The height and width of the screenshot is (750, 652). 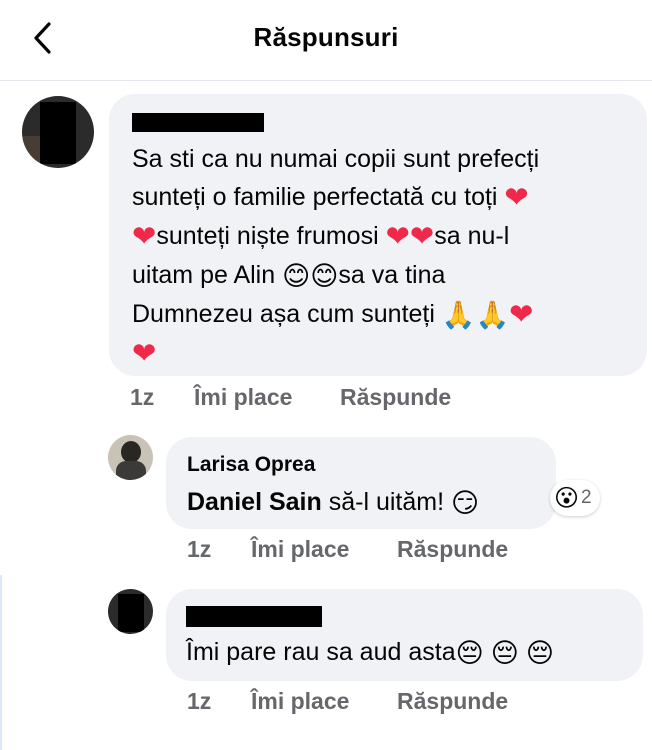 What do you see at coordinates (251, 465) in the screenshot?
I see `comment-author: Larisa Oprea` at bounding box center [251, 465].